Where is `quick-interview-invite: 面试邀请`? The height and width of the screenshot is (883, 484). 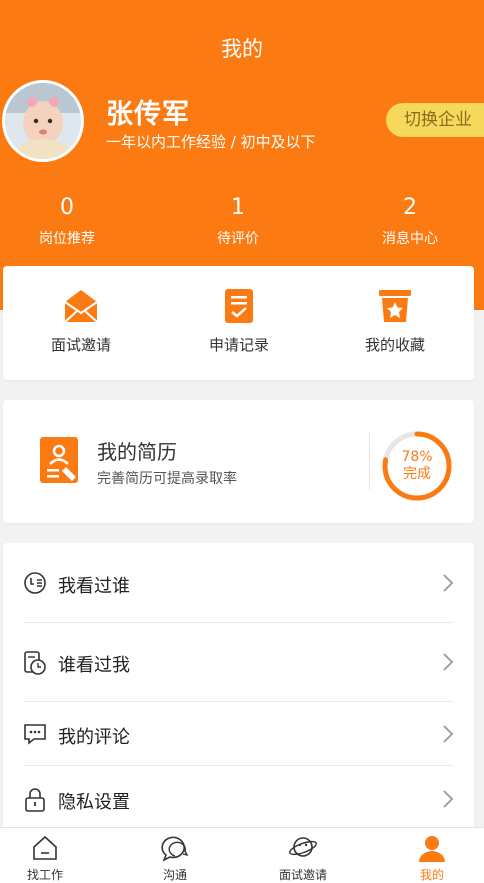 quick-interview-invite: 面试邀请 is located at coordinates (81, 321).